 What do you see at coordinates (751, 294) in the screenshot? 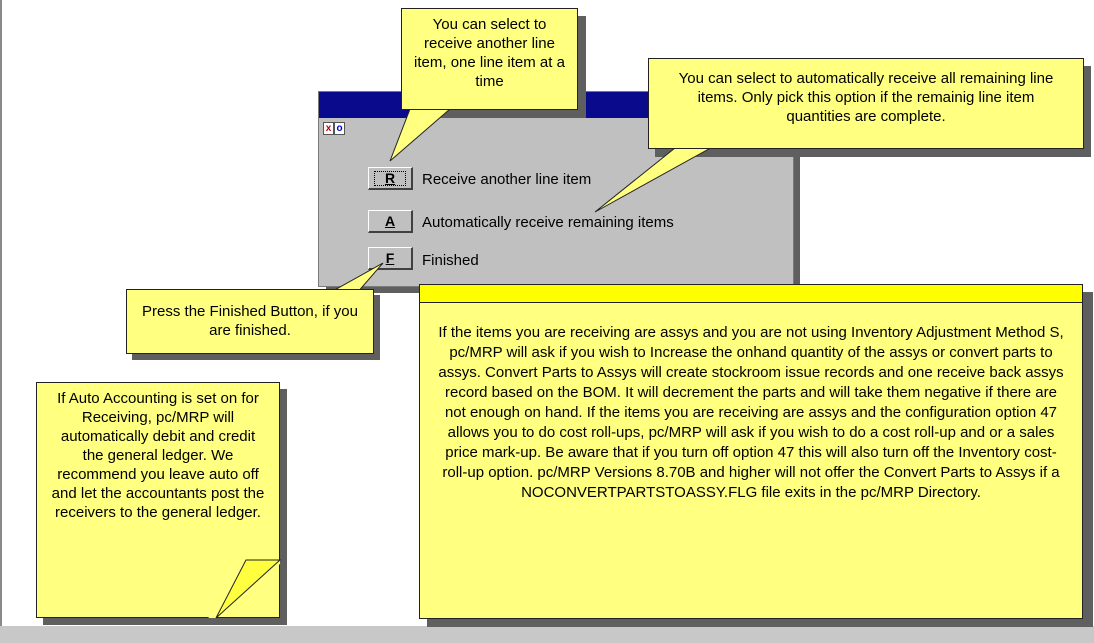
I see `banner-header` at bounding box center [751, 294].